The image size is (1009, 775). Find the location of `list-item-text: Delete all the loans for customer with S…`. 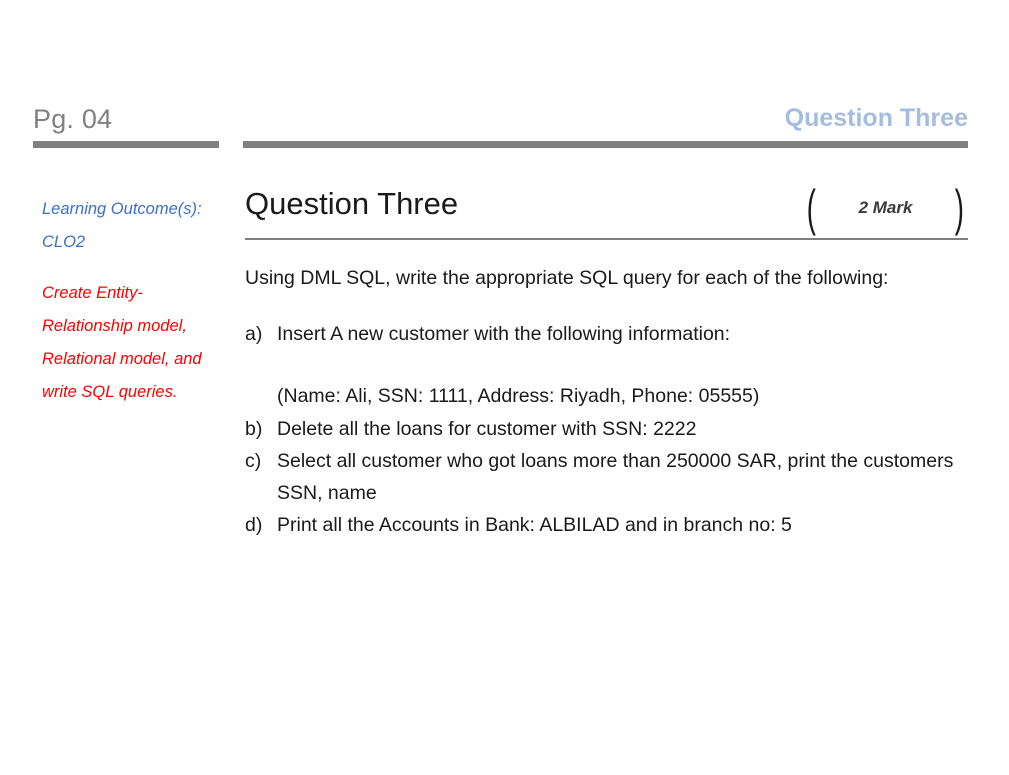

list-item-text: Delete all the loans for customer with S… is located at coordinates (487, 428).